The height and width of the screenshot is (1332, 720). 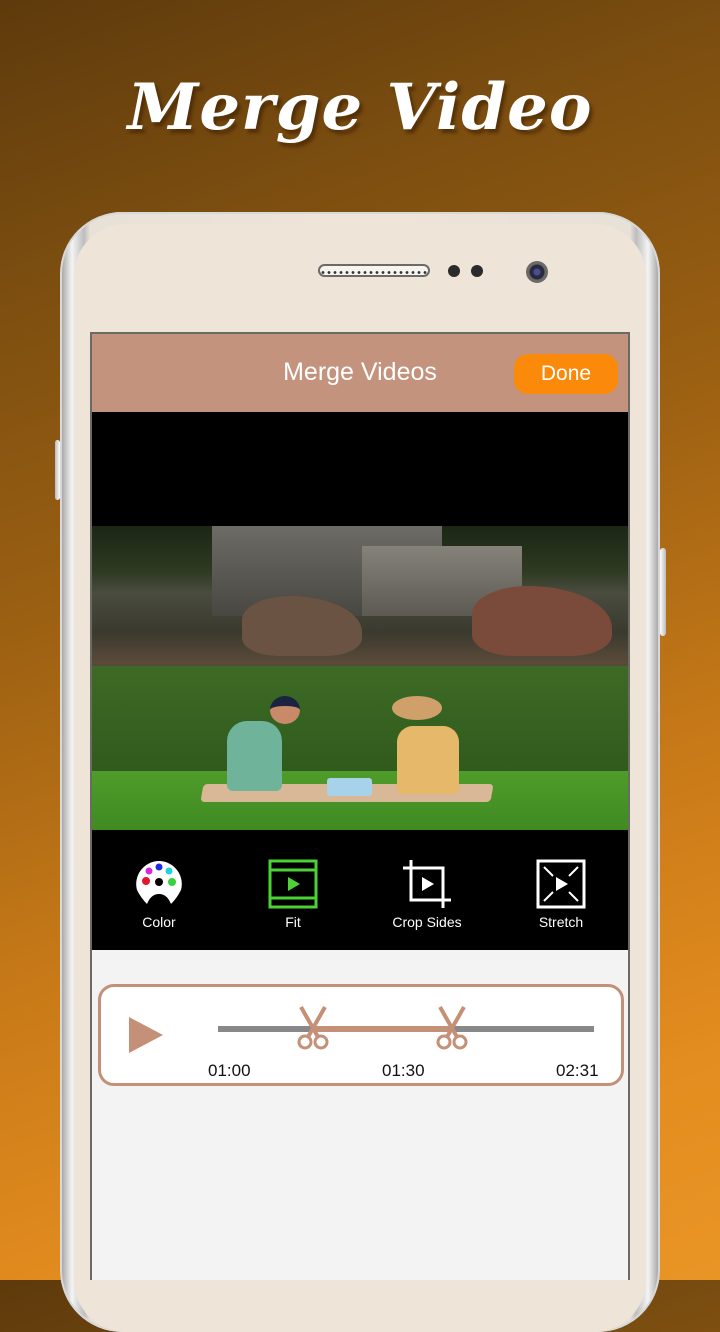 I want to click on tool-fit: Fit, so click(x=293, y=882).